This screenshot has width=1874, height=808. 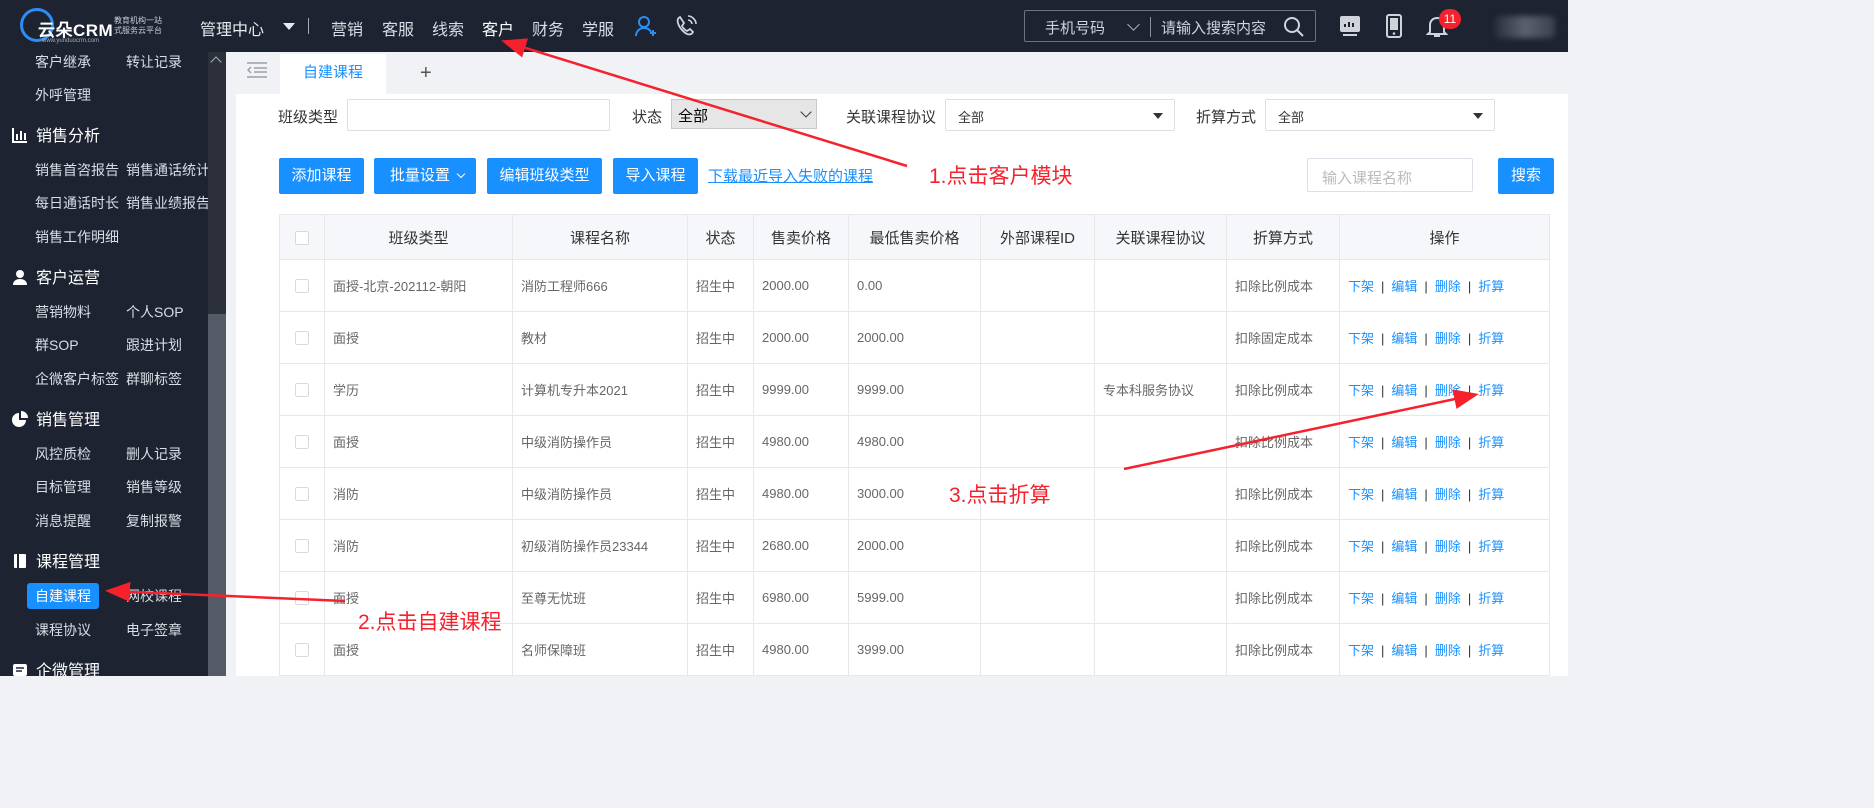 I want to click on select-all-checkbox, so click(x=302, y=237).